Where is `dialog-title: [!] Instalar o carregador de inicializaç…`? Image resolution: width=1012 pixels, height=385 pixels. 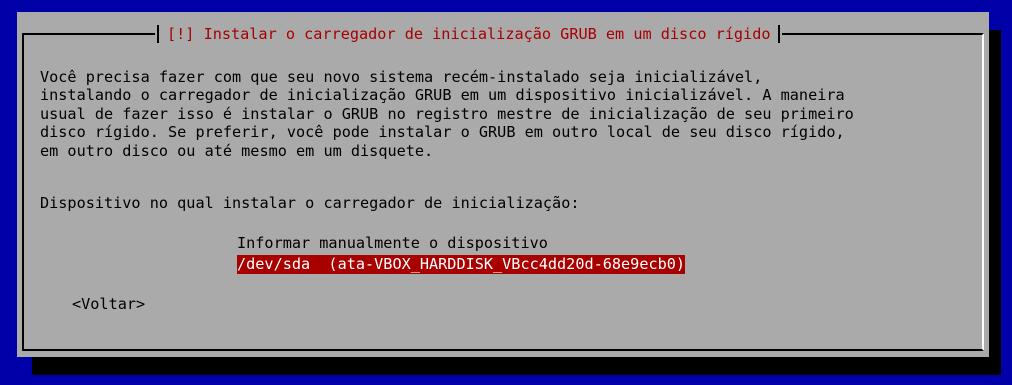 dialog-title: [!] Instalar o carregador de inicializaç… is located at coordinates (469, 34).